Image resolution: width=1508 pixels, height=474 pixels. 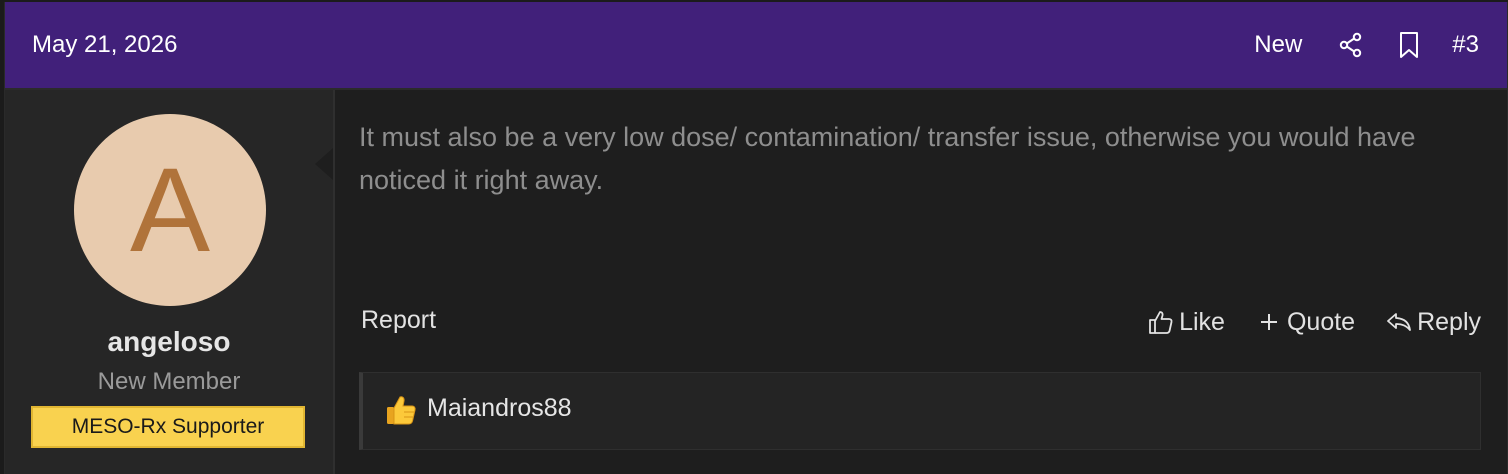 What do you see at coordinates (1465, 45) in the screenshot?
I see `post-number-link: #3` at bounding box center [1465, 45].